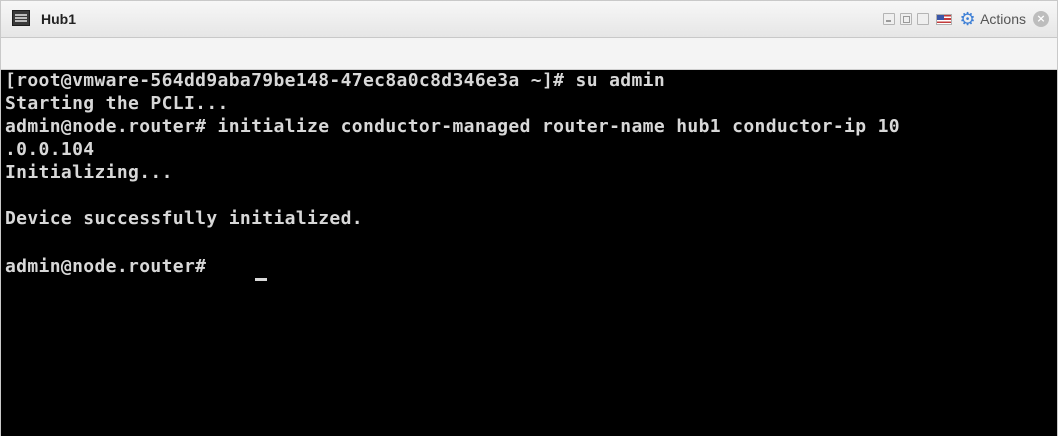 This screenshot has height=436, width=1058. Describe the element at coordinates (889, 19) in the screenshot. I see `minimize-icon` at that location.